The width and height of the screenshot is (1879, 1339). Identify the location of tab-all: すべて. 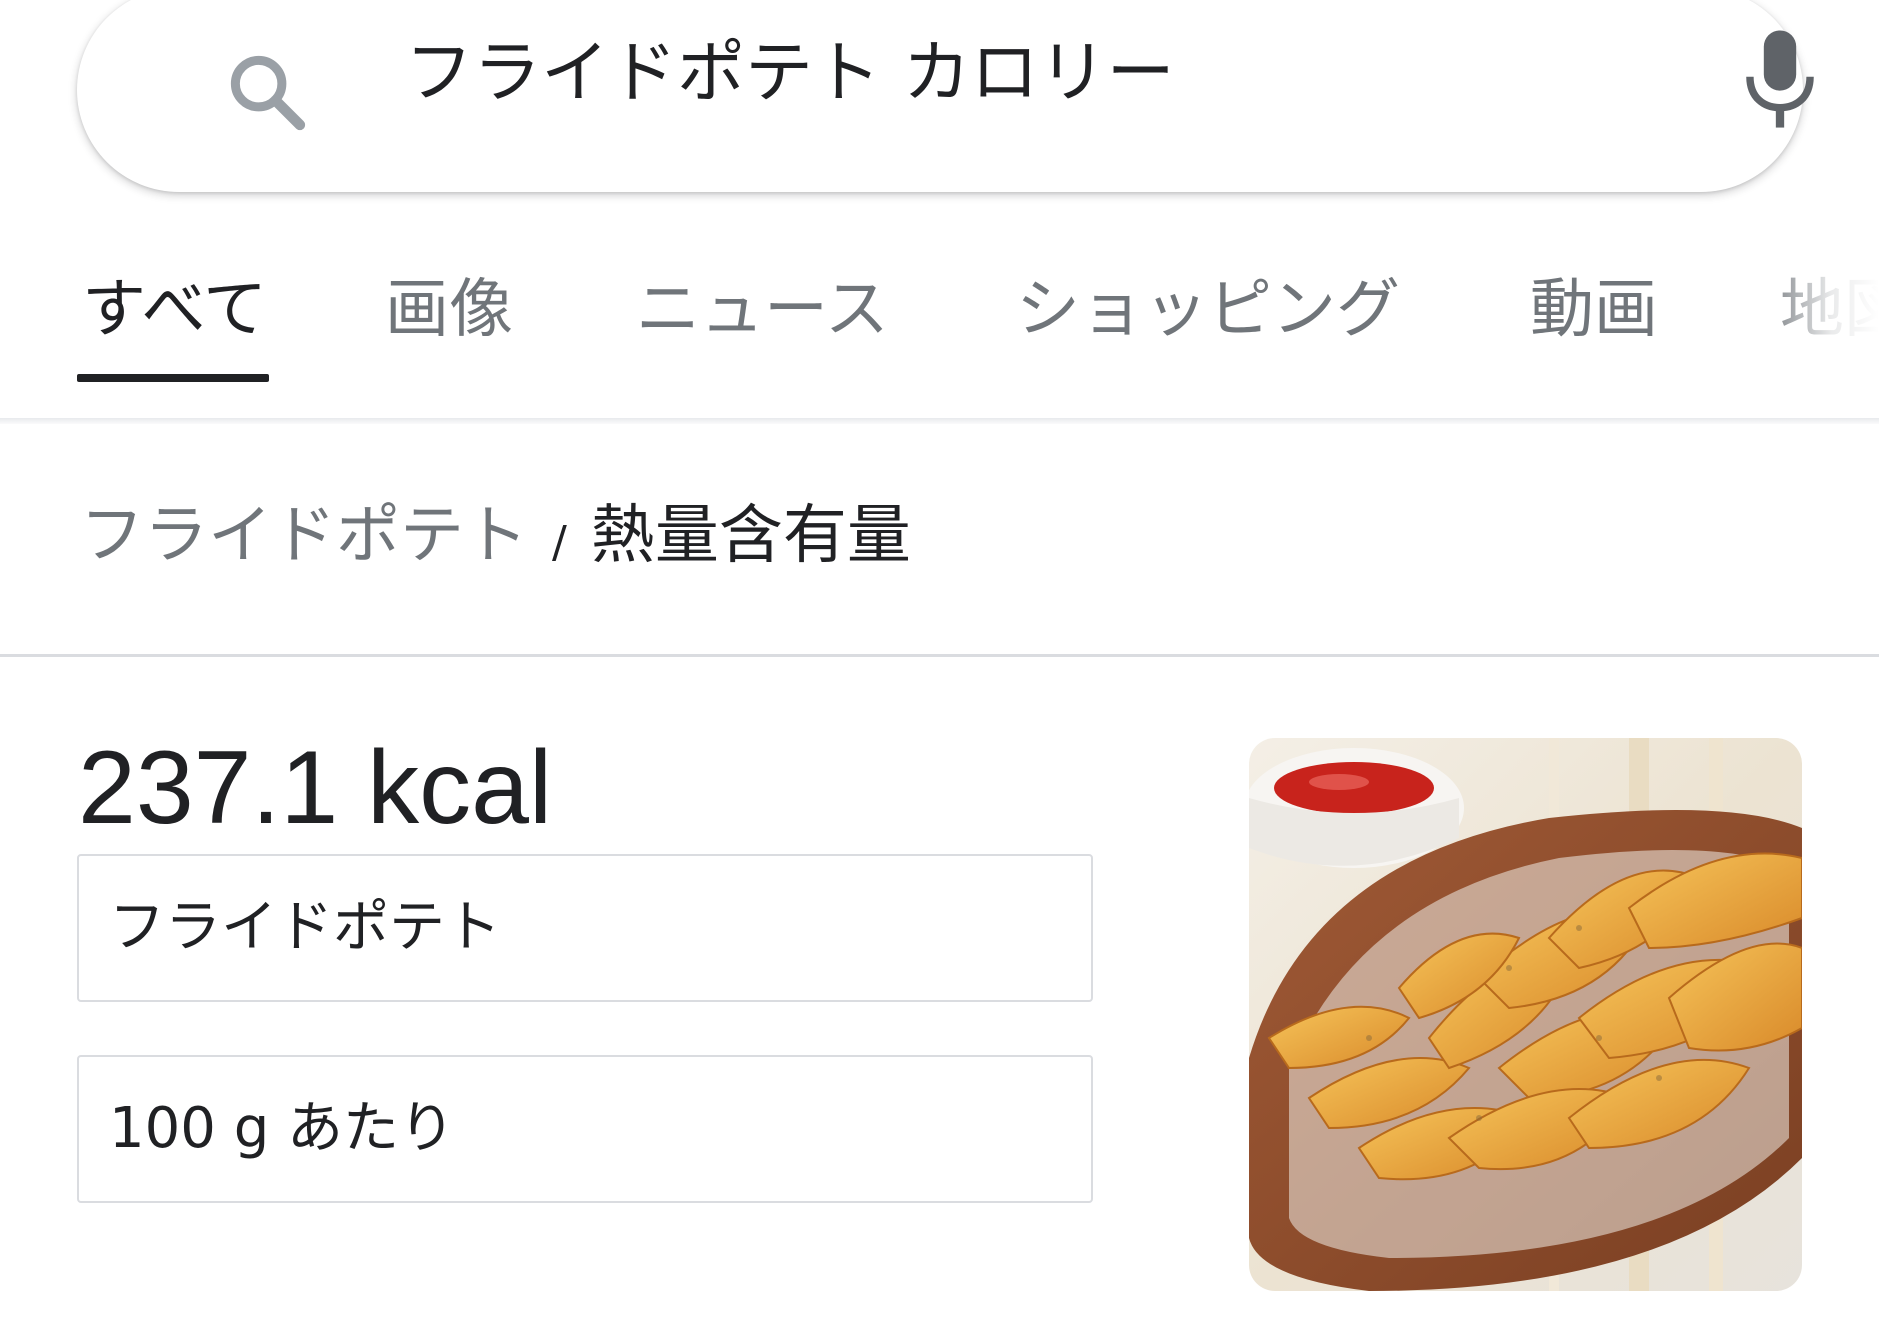
(174, 310).